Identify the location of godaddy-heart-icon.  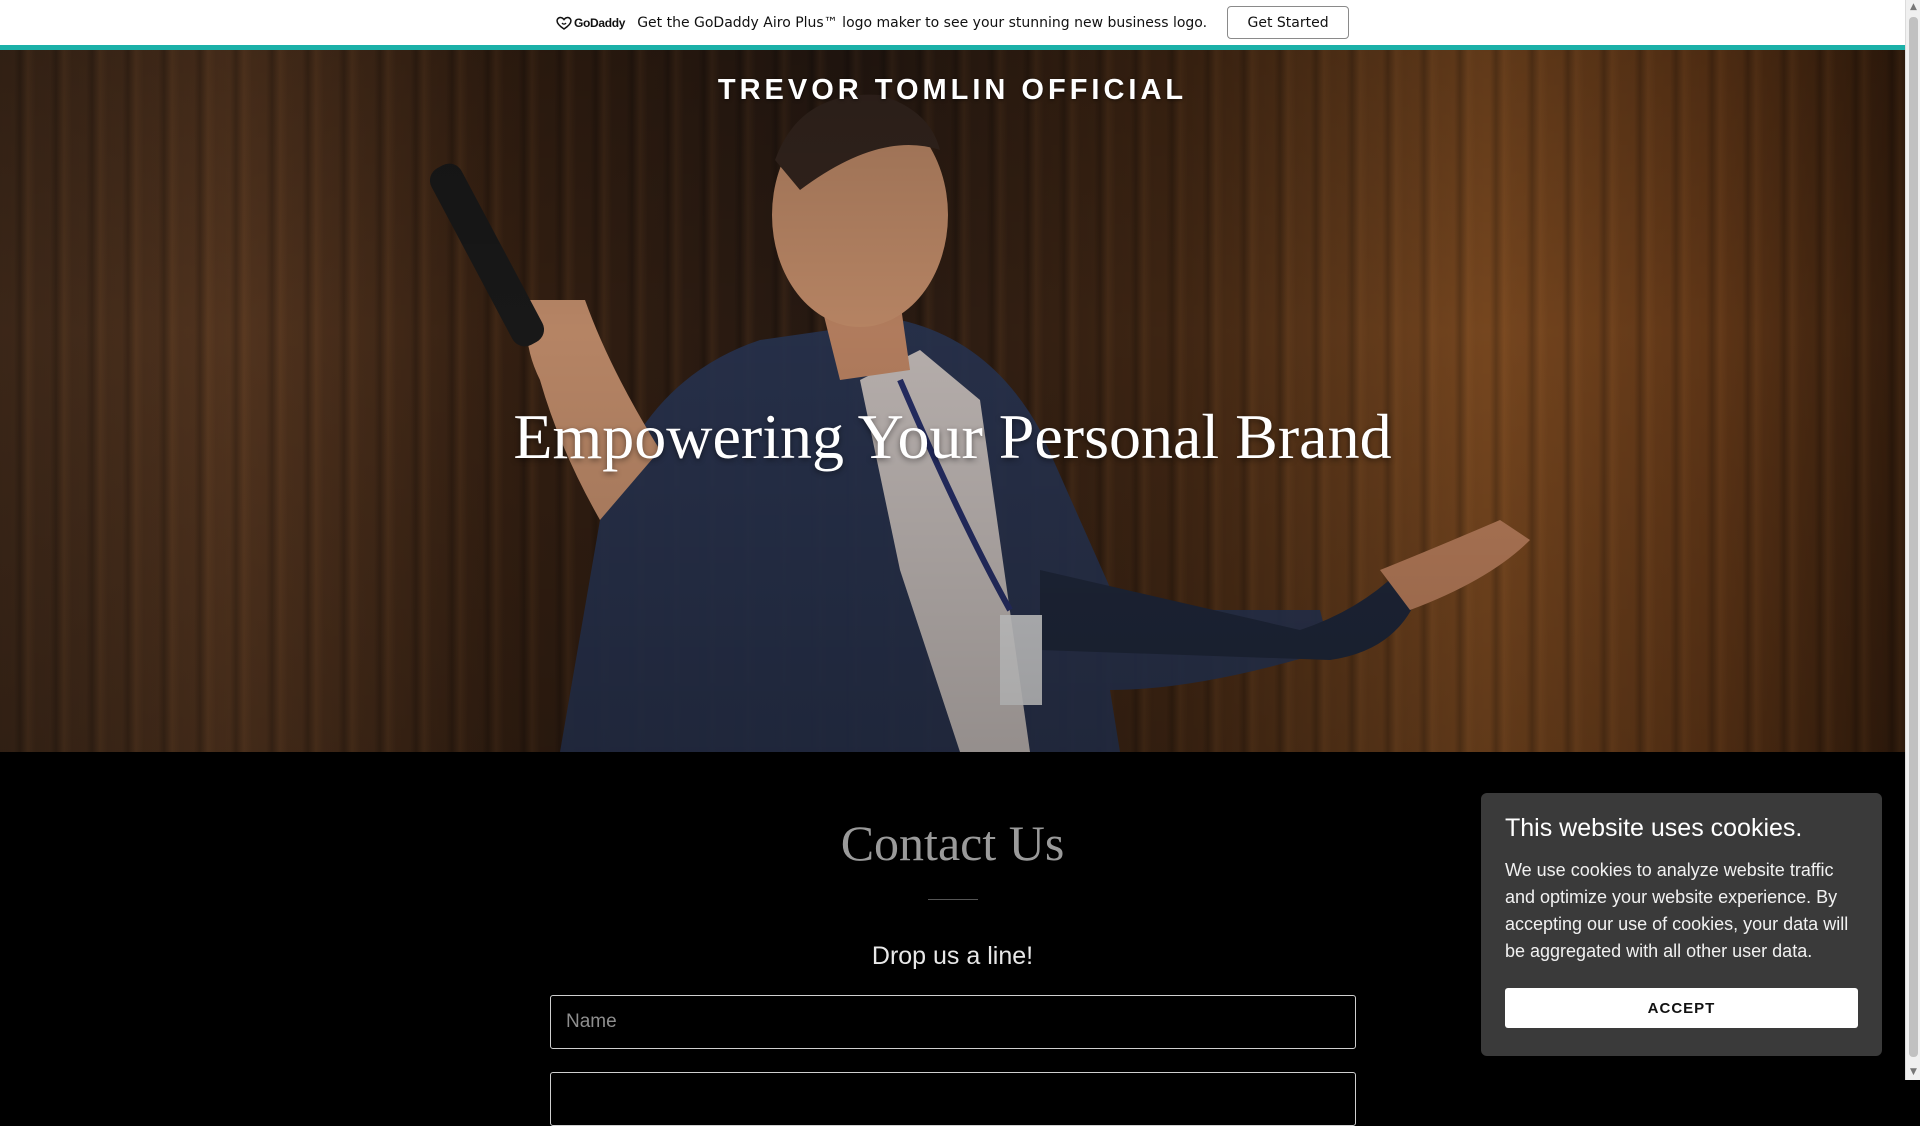
(564, 23).